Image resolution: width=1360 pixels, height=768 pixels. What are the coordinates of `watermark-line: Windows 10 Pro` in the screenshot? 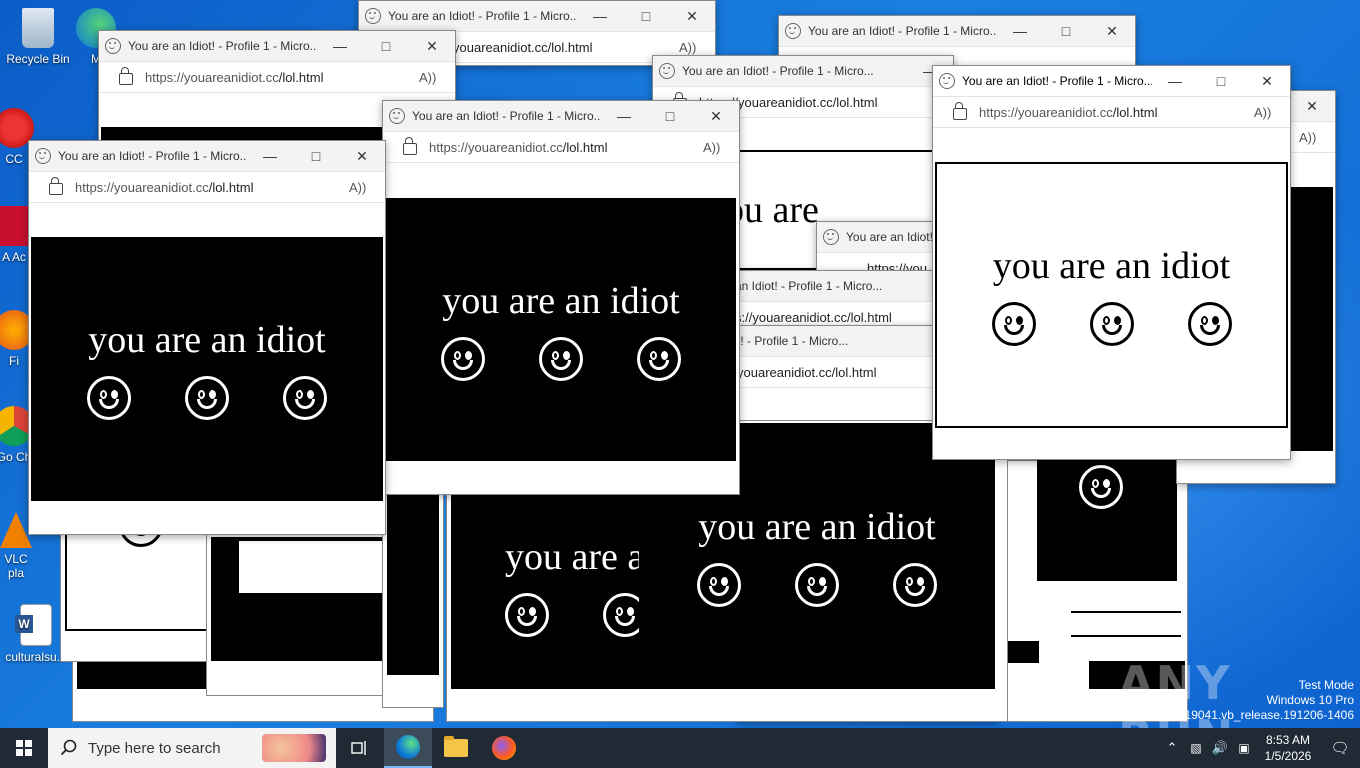 It's located at (1310, 700).